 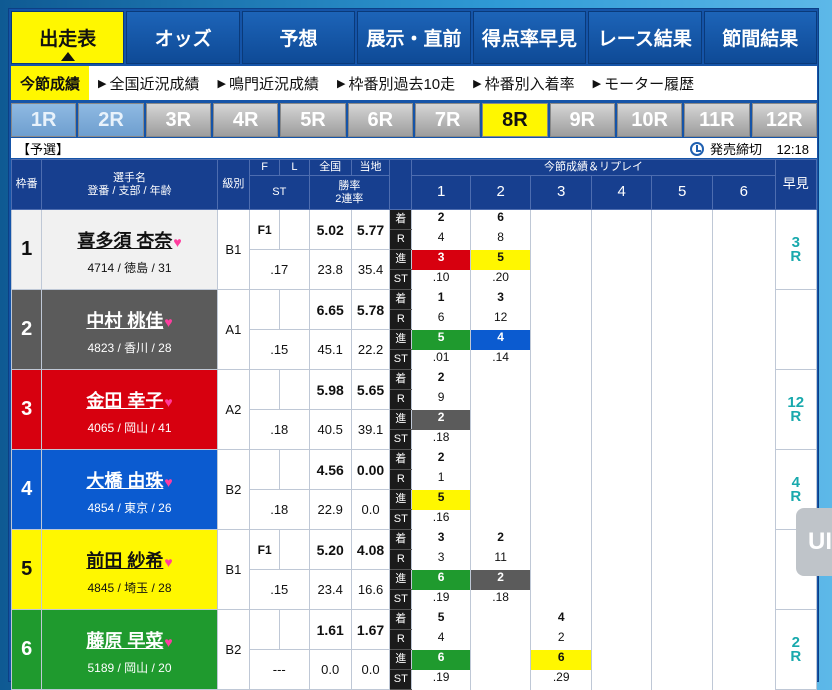 I want to click on row-label: 進, so click(x=401, y=579).